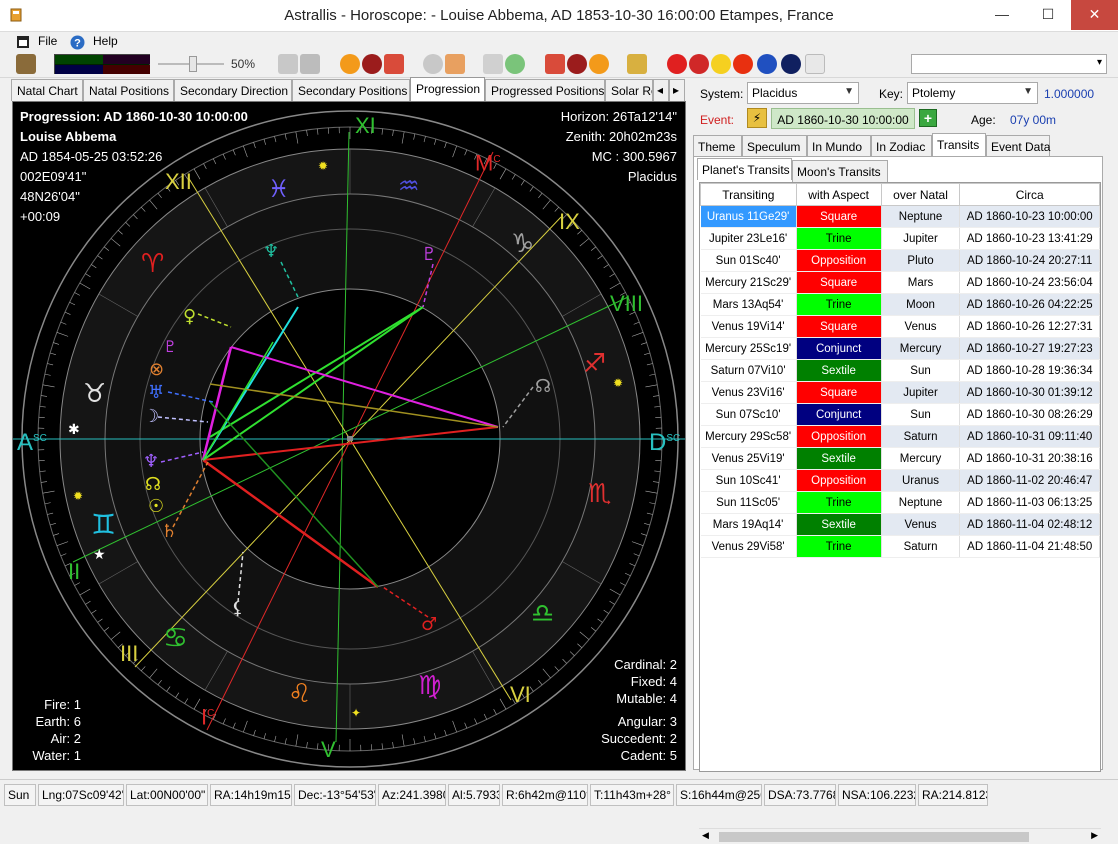 Image resolution: width=1118 pixels, height=844 pixels. Describe the element at coordinates (838, 349) in the screenshot. I see `cell-aspect: Conjunct` at that location.